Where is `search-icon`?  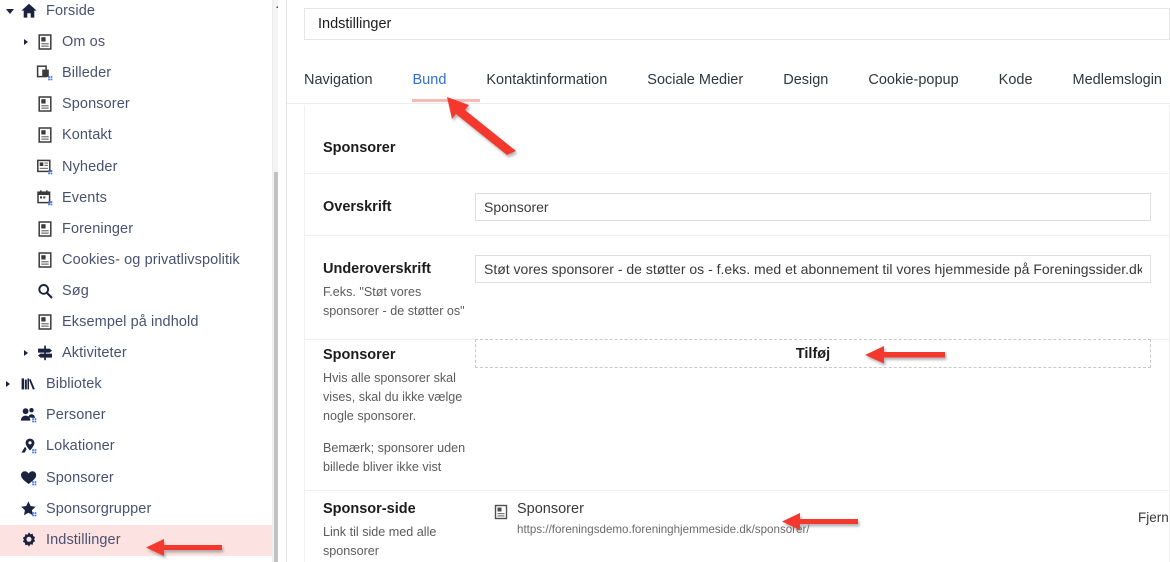
search-icon is located at coordinates (45, 291).